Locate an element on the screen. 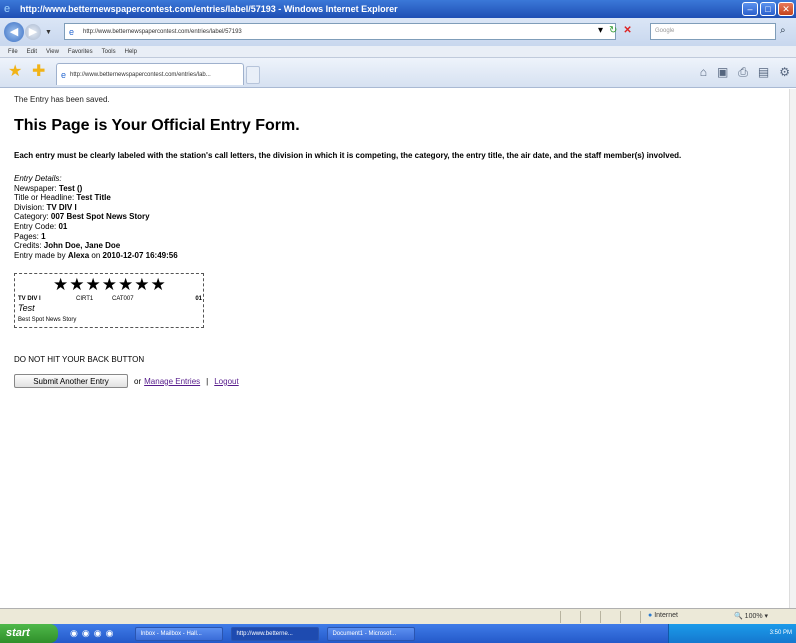 This screenshot has height=643, width=796. menu-view: View is located at coordinates (52, 52).